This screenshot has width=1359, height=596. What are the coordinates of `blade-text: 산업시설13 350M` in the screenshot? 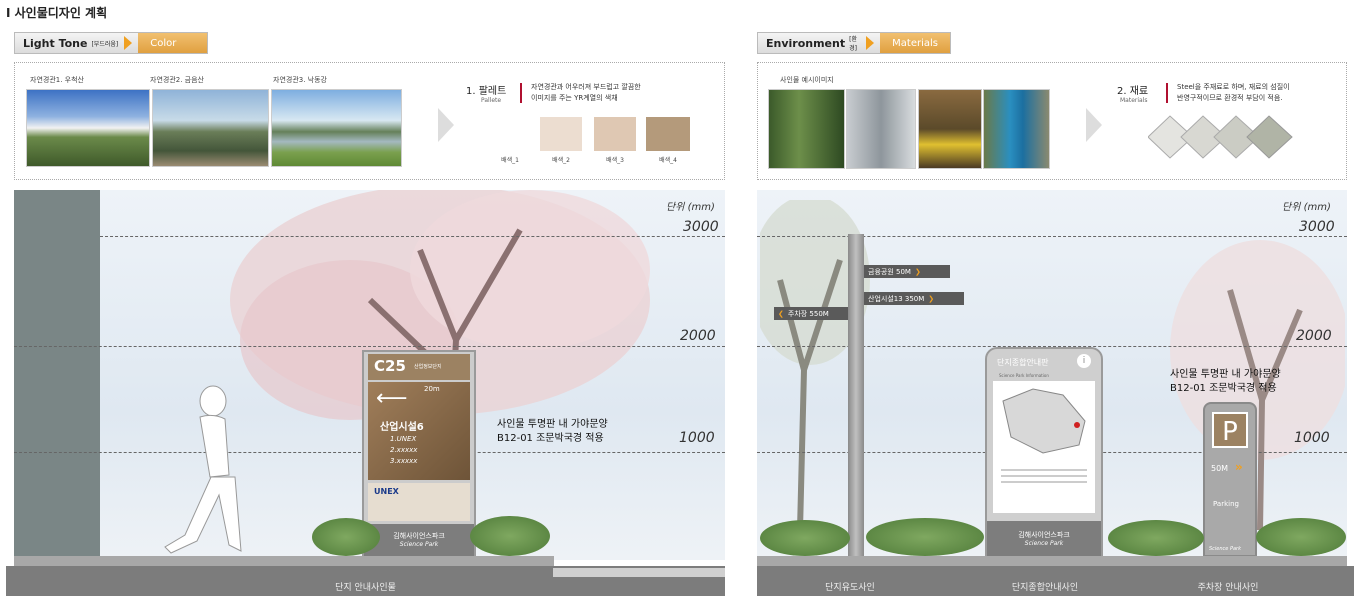 It's located at (896, 298).